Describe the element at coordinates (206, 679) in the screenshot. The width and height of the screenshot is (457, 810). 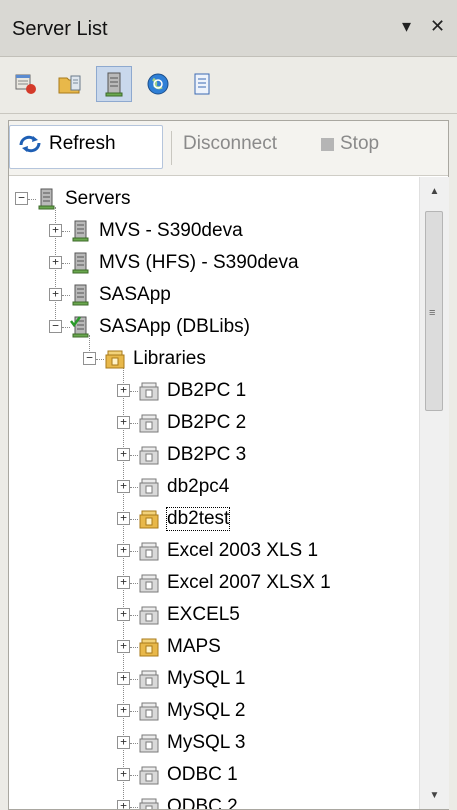
I see `tree-item-label: MySQL 1` at that location.